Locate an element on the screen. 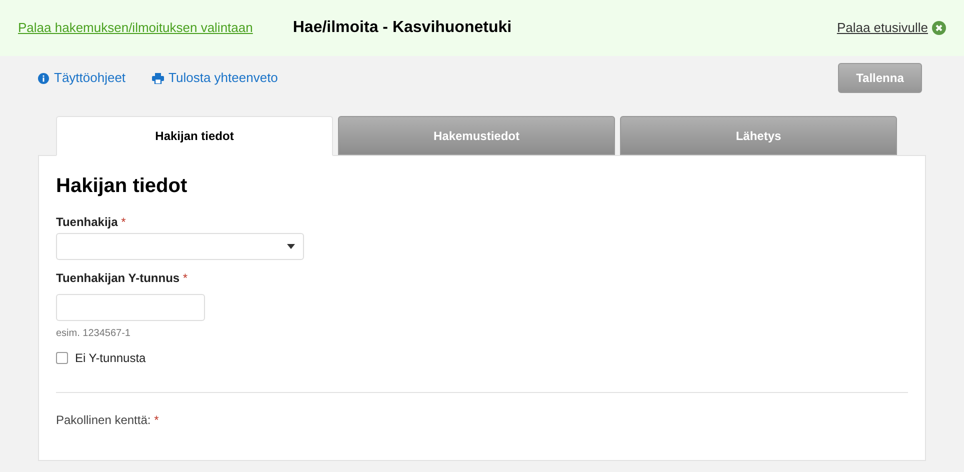 The image size is (964, 472). checkbox-label: Ei Y-tunnusta is located at coordinates (110, 358).